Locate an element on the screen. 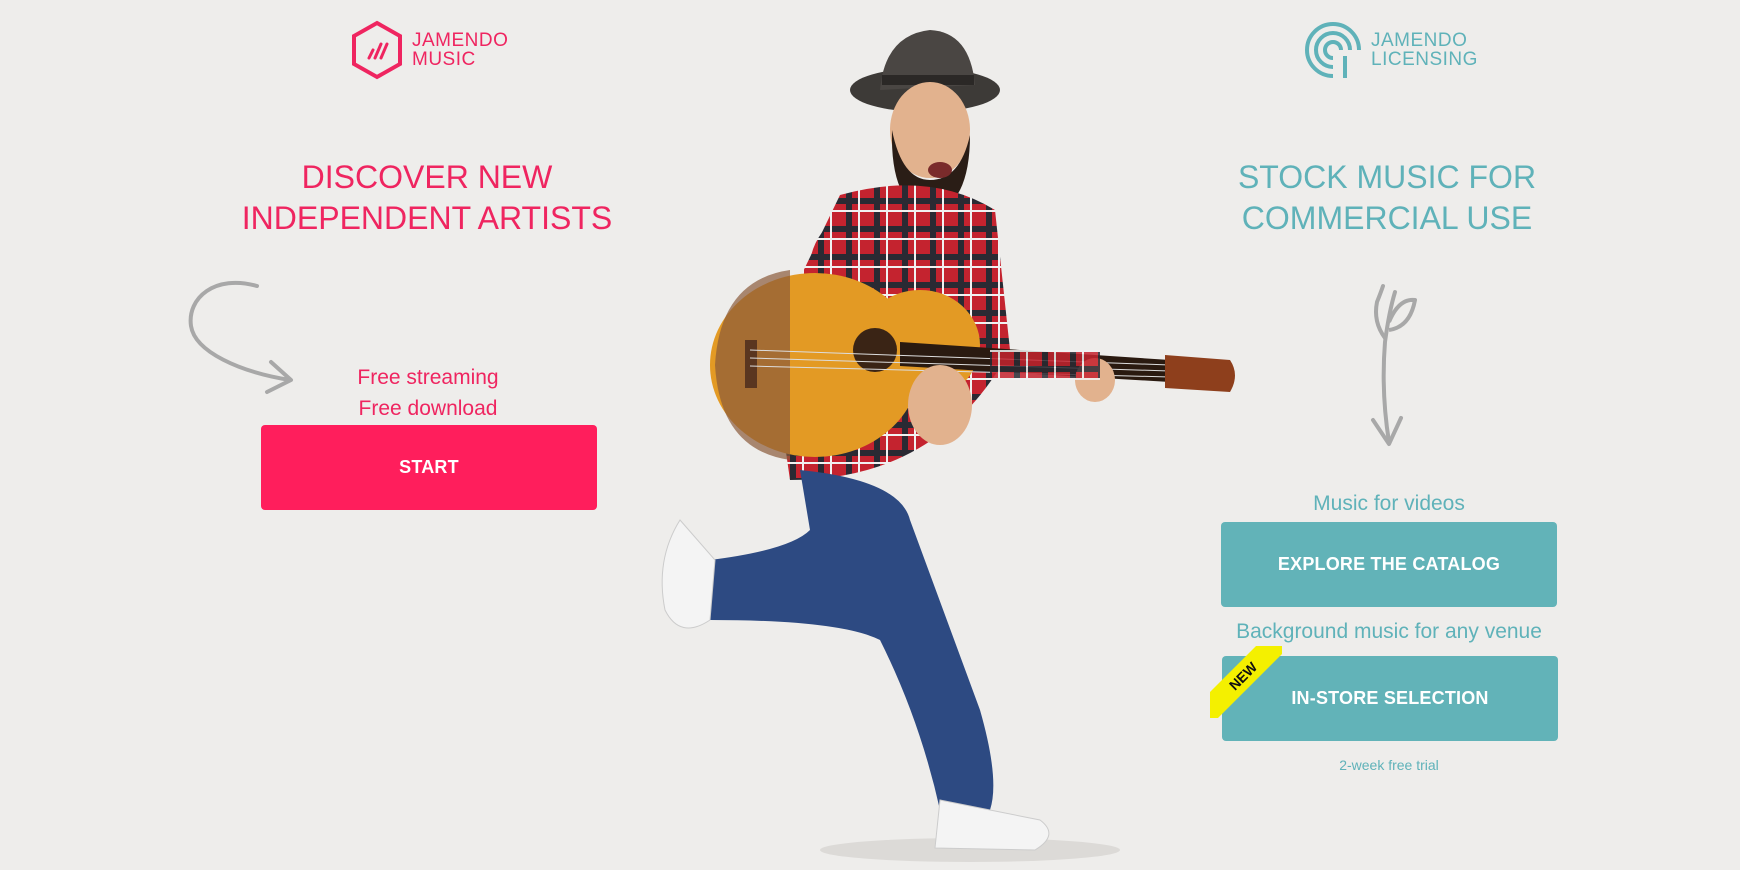  curved-arrow-icon is located at coordinates (240, 337).